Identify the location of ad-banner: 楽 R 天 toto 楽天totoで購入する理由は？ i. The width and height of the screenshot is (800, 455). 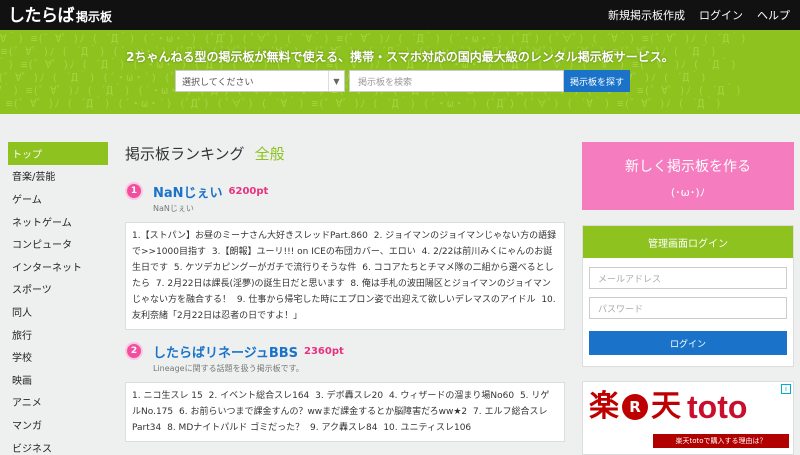
(688, 418).